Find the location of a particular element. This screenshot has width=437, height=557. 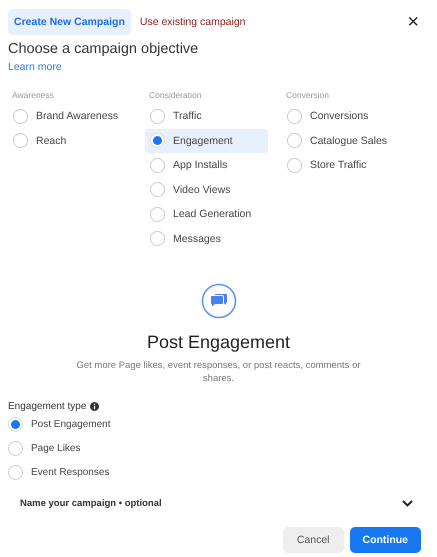

group-title: Conversion is located at coordinates (307, 95).